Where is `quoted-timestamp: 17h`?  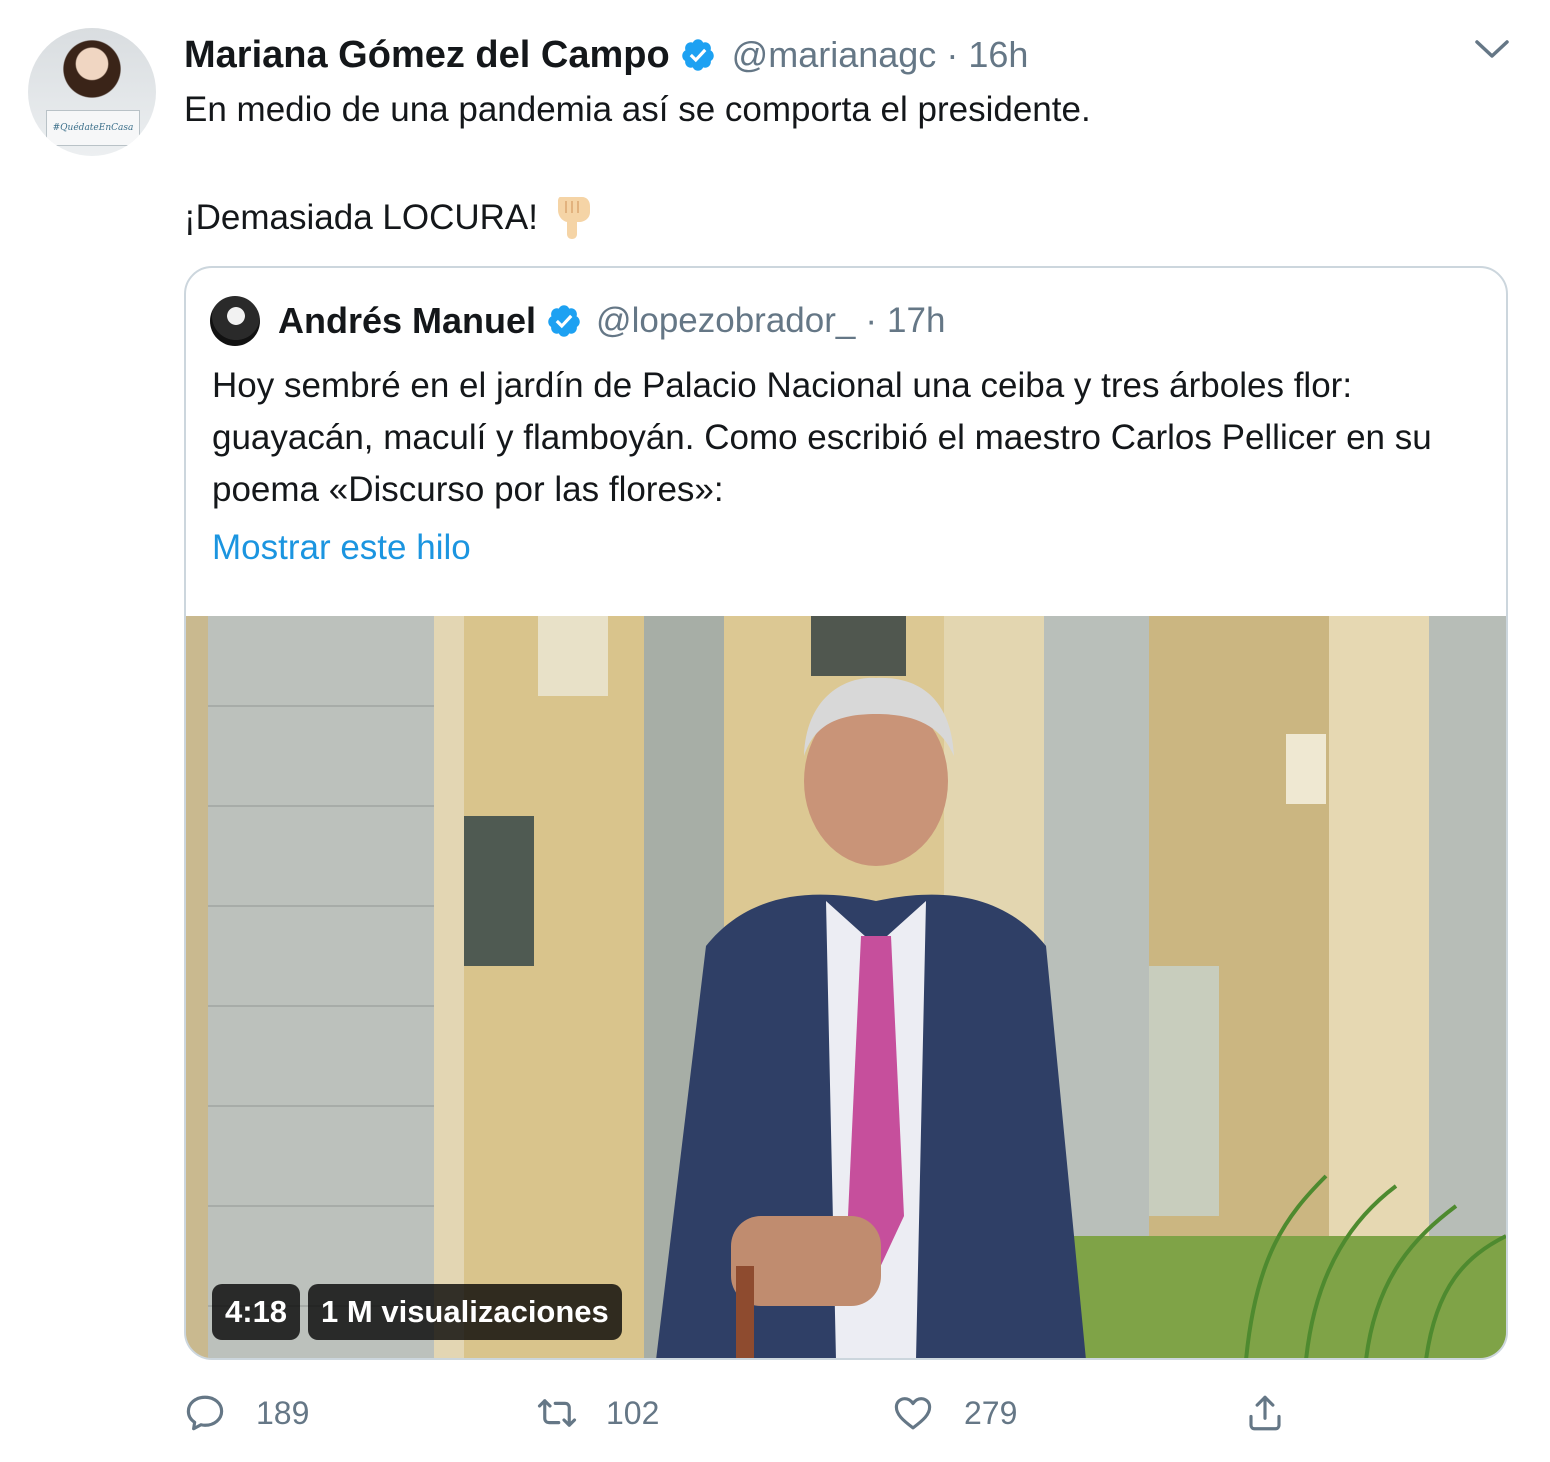
quoted-timestamp: 17h is located at coordinates (916, 321).